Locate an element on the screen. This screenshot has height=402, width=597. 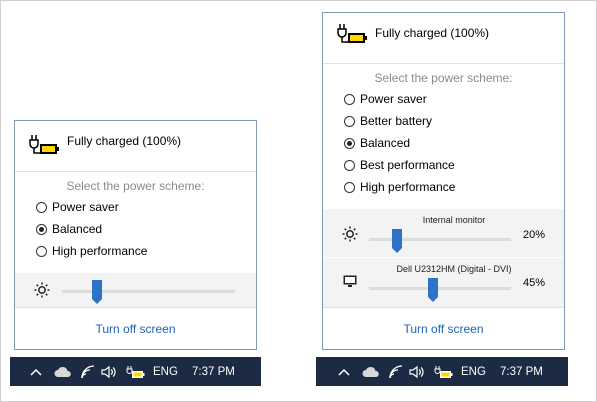
monitor-name-label: Dell U2312HM (Digital - DVI) is located at coordinates (454, 269).